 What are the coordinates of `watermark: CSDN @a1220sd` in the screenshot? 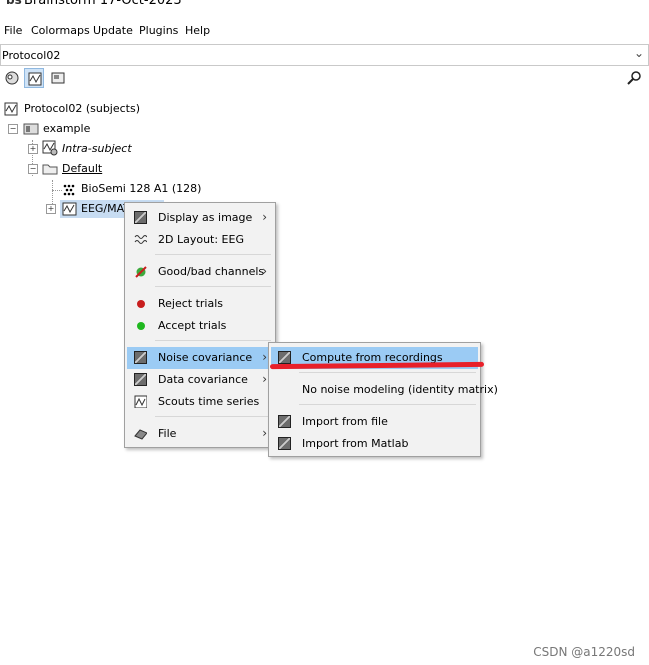 It's located at (584, 652).